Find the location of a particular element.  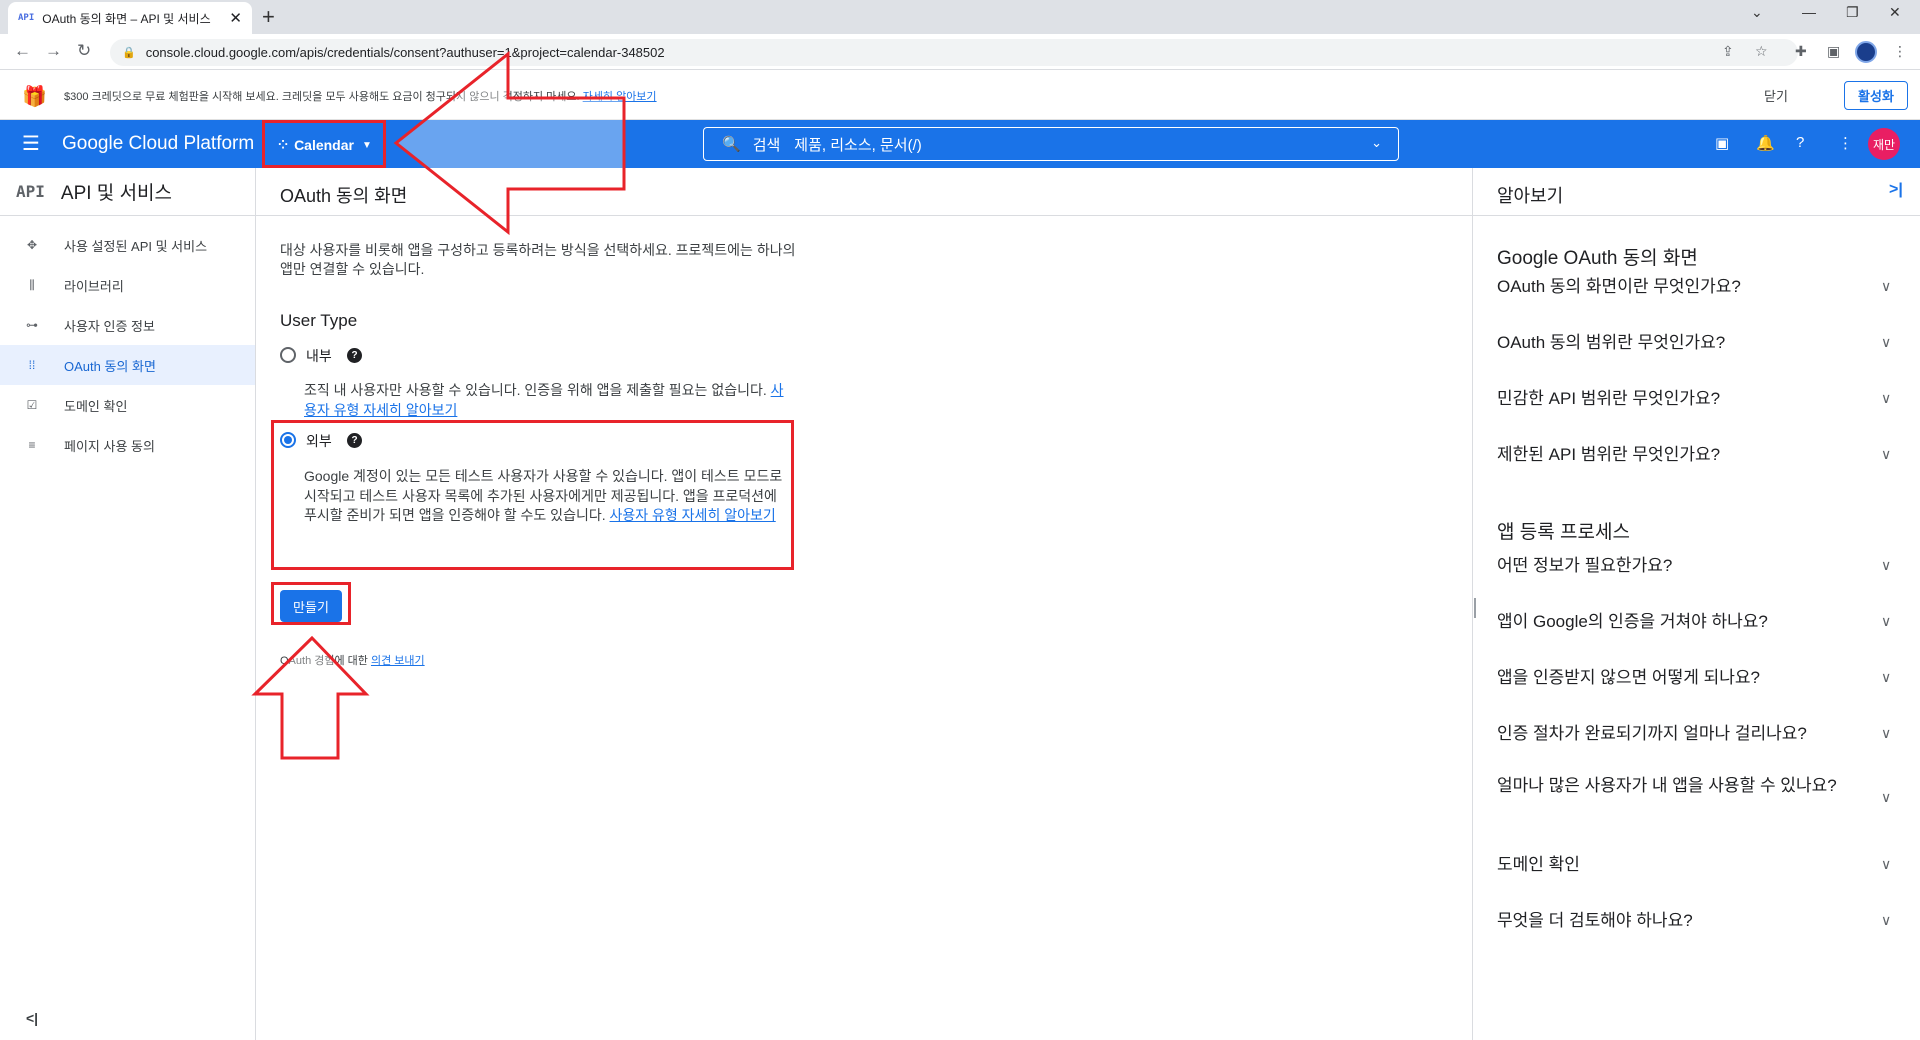

sidebar-item-oauth-consent: ⁞⁞ OAuth 동의 화면 is located at coordinates (127, 365).